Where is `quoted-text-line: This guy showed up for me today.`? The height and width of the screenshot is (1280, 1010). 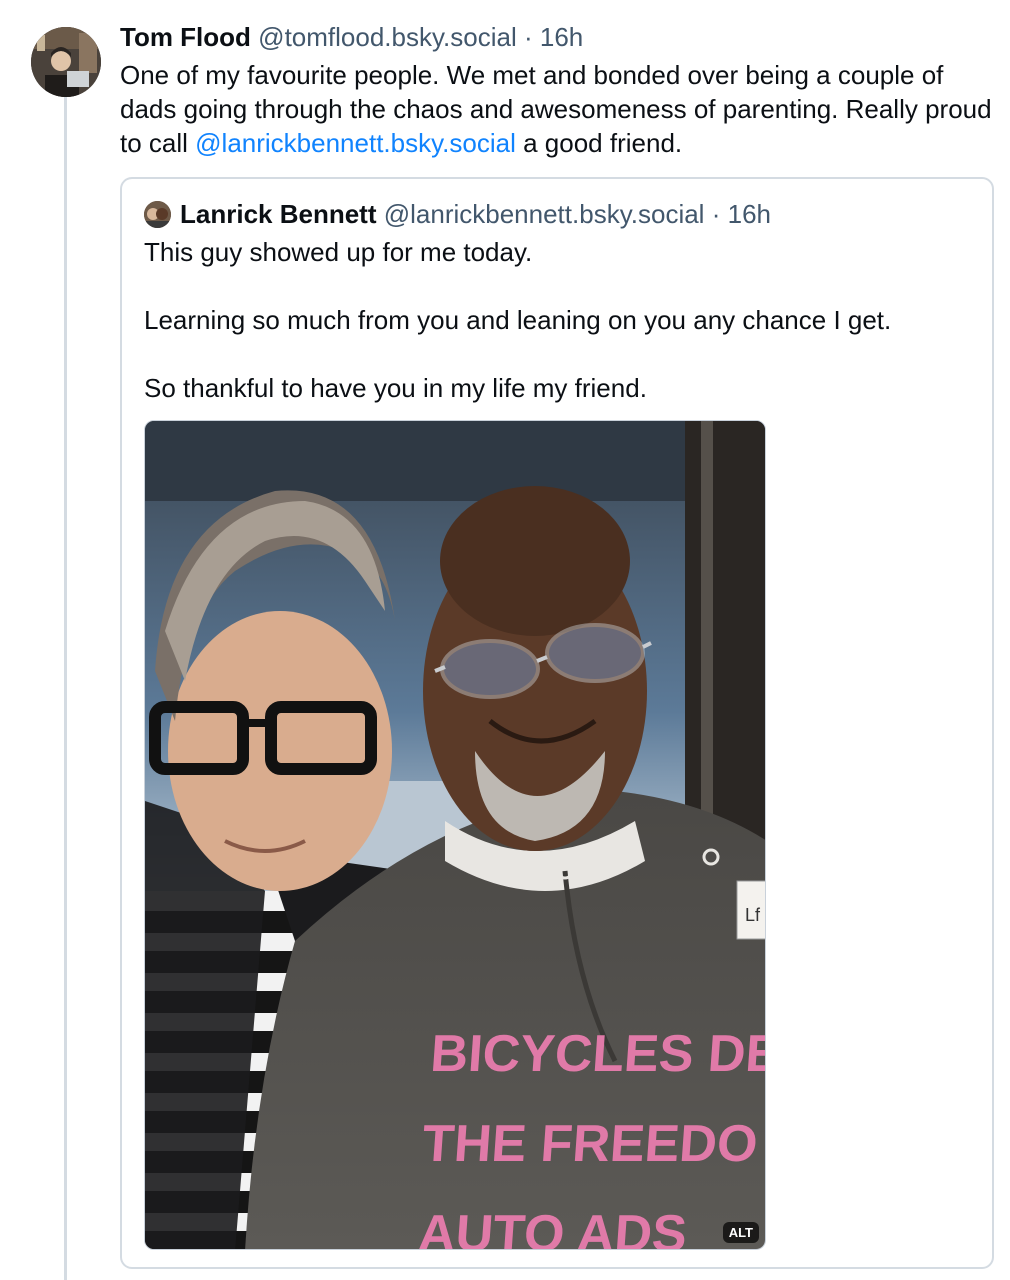 quoted-text-line: This guy showed up for me today. is located at coordinates (338, 252).